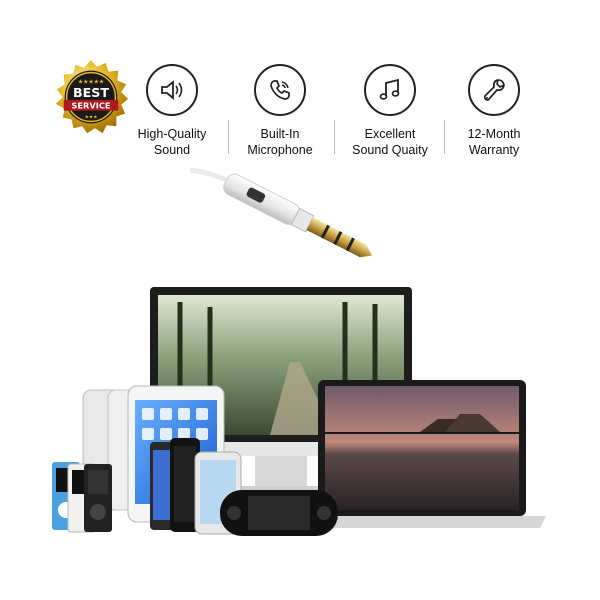  I want to click on feature-label: 12-Month Warranty, so click(494, 142).